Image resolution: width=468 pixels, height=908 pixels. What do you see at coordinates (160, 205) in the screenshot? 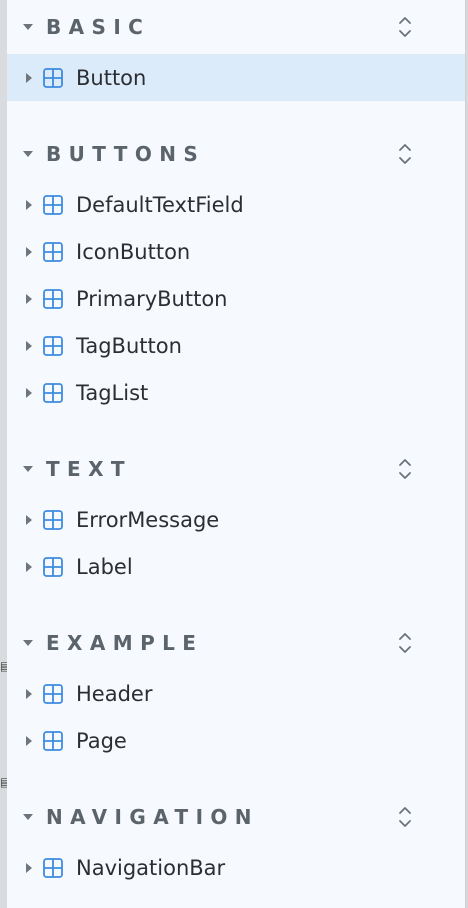
I see `sidebar-item-label: DefaultTextField` at bounding box center [160, 205].